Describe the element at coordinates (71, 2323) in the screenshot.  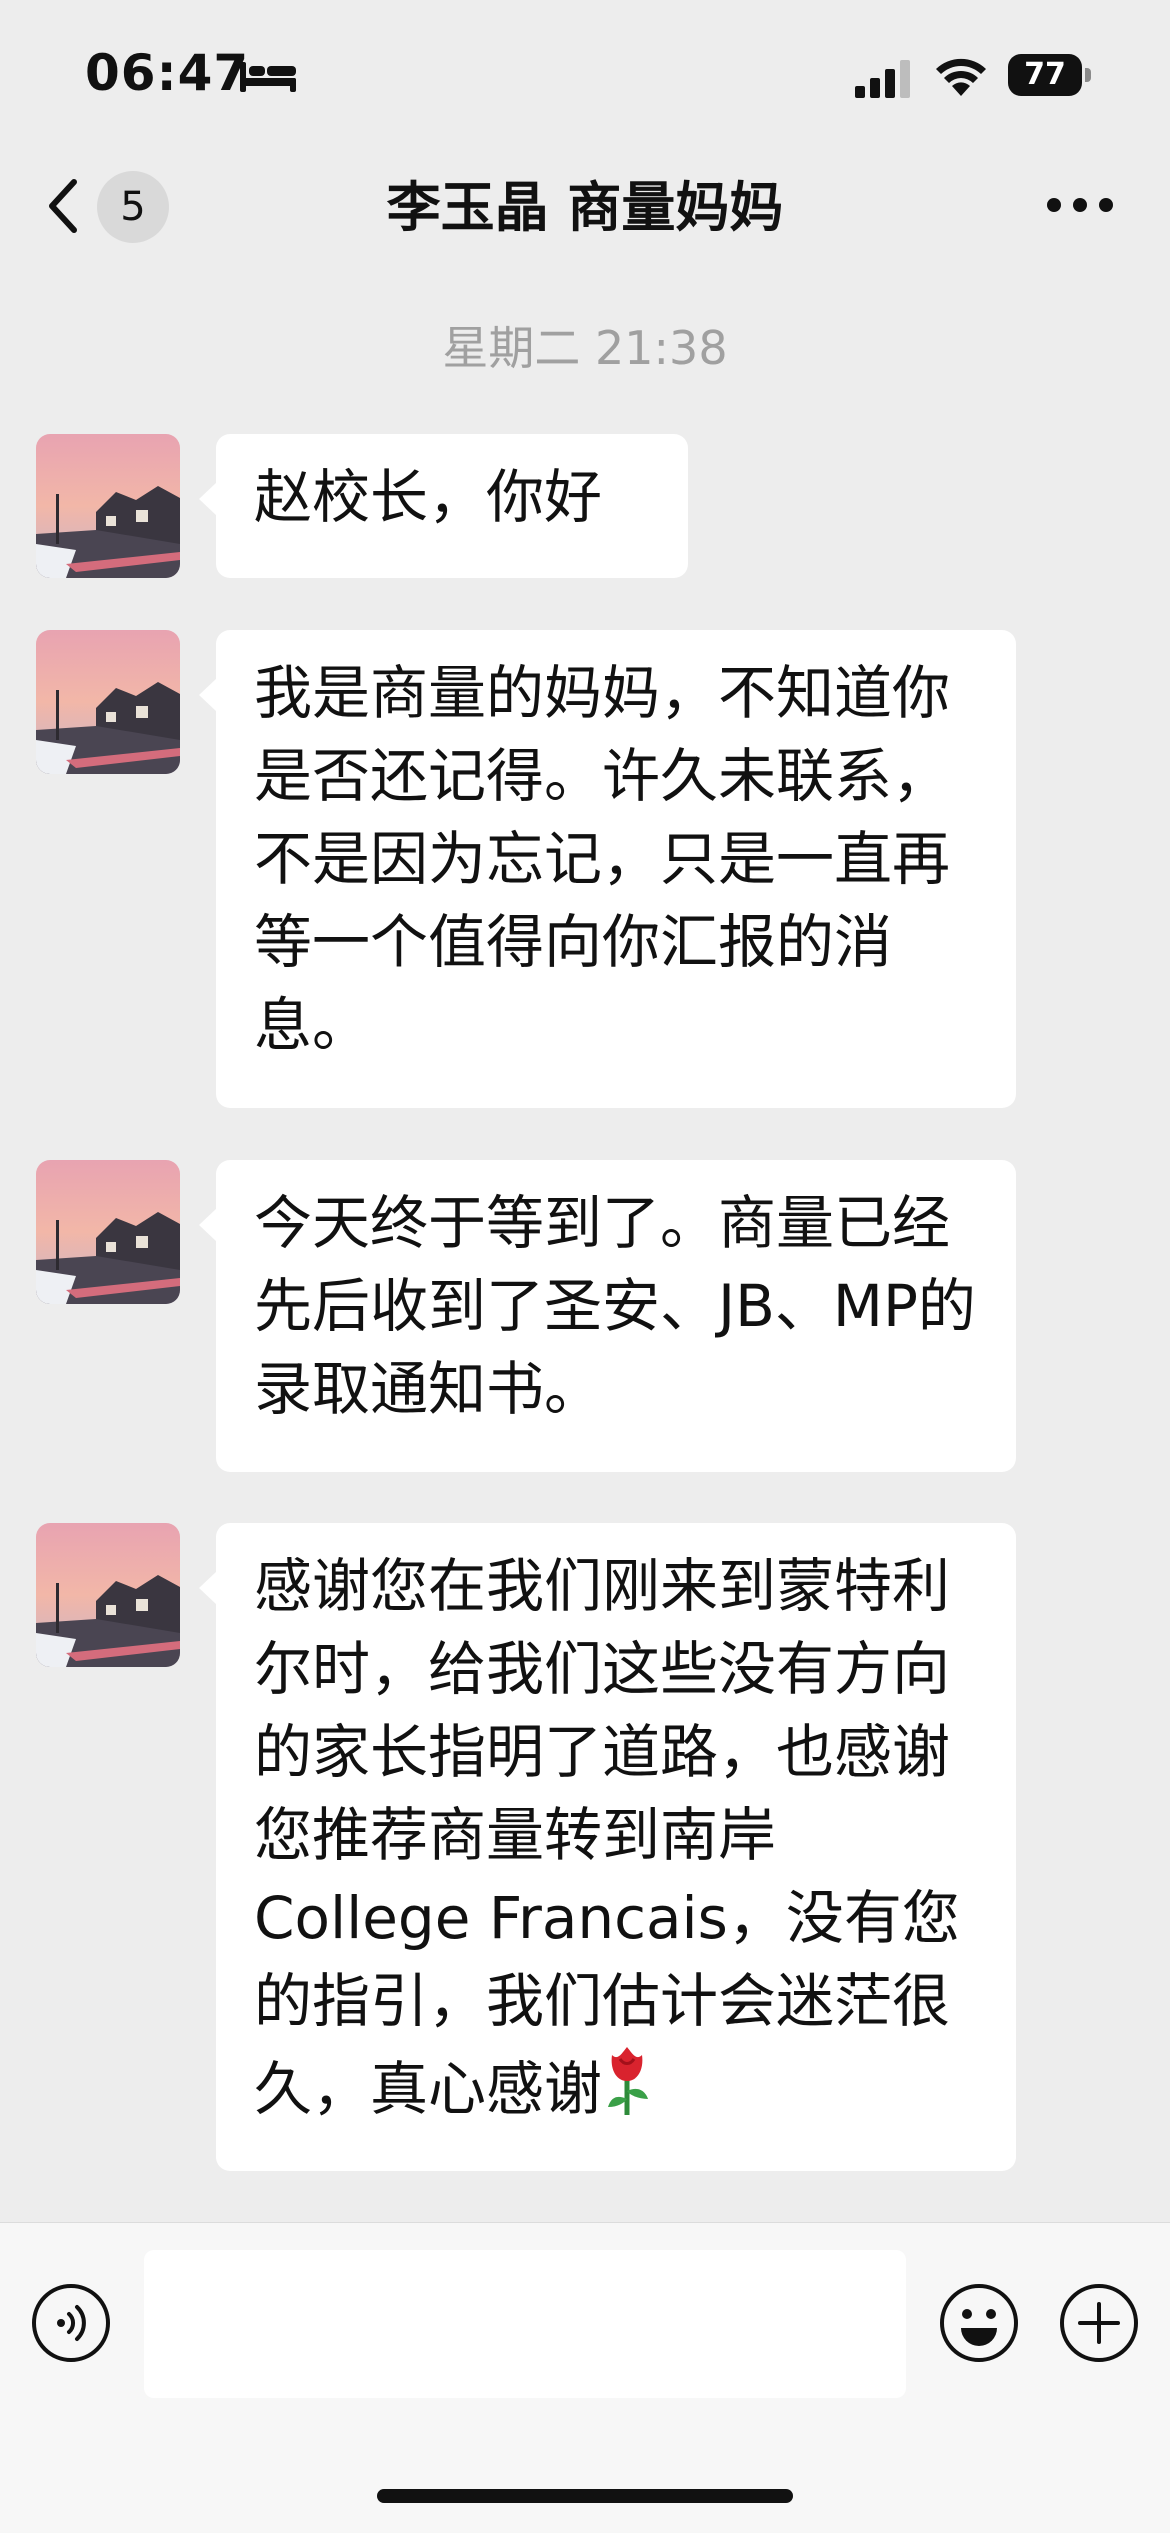
I see `voice-icon` at that location.